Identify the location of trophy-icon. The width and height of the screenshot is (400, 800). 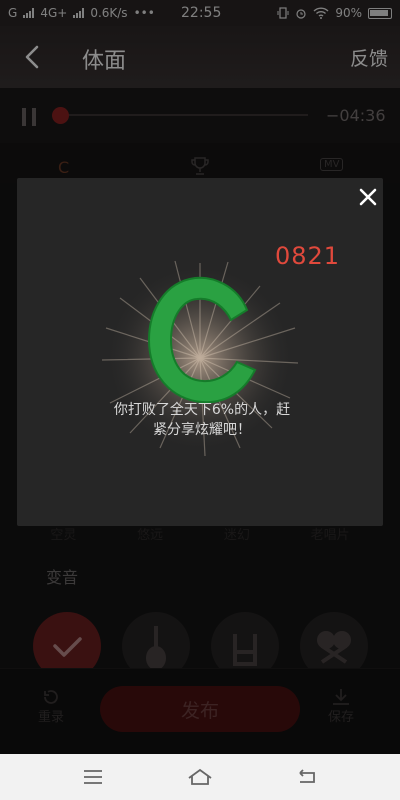
(200, 166).